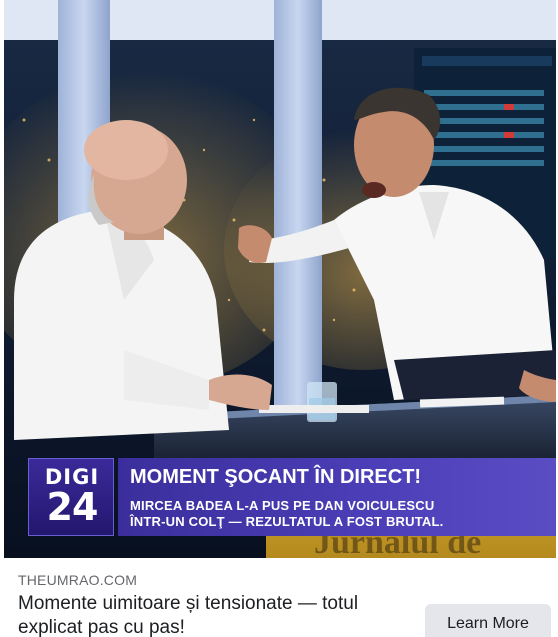 The height and width of the screenshot is (637, 558). I want to click on ad-domain: THEUMRAO.COM, so click(77, 580).